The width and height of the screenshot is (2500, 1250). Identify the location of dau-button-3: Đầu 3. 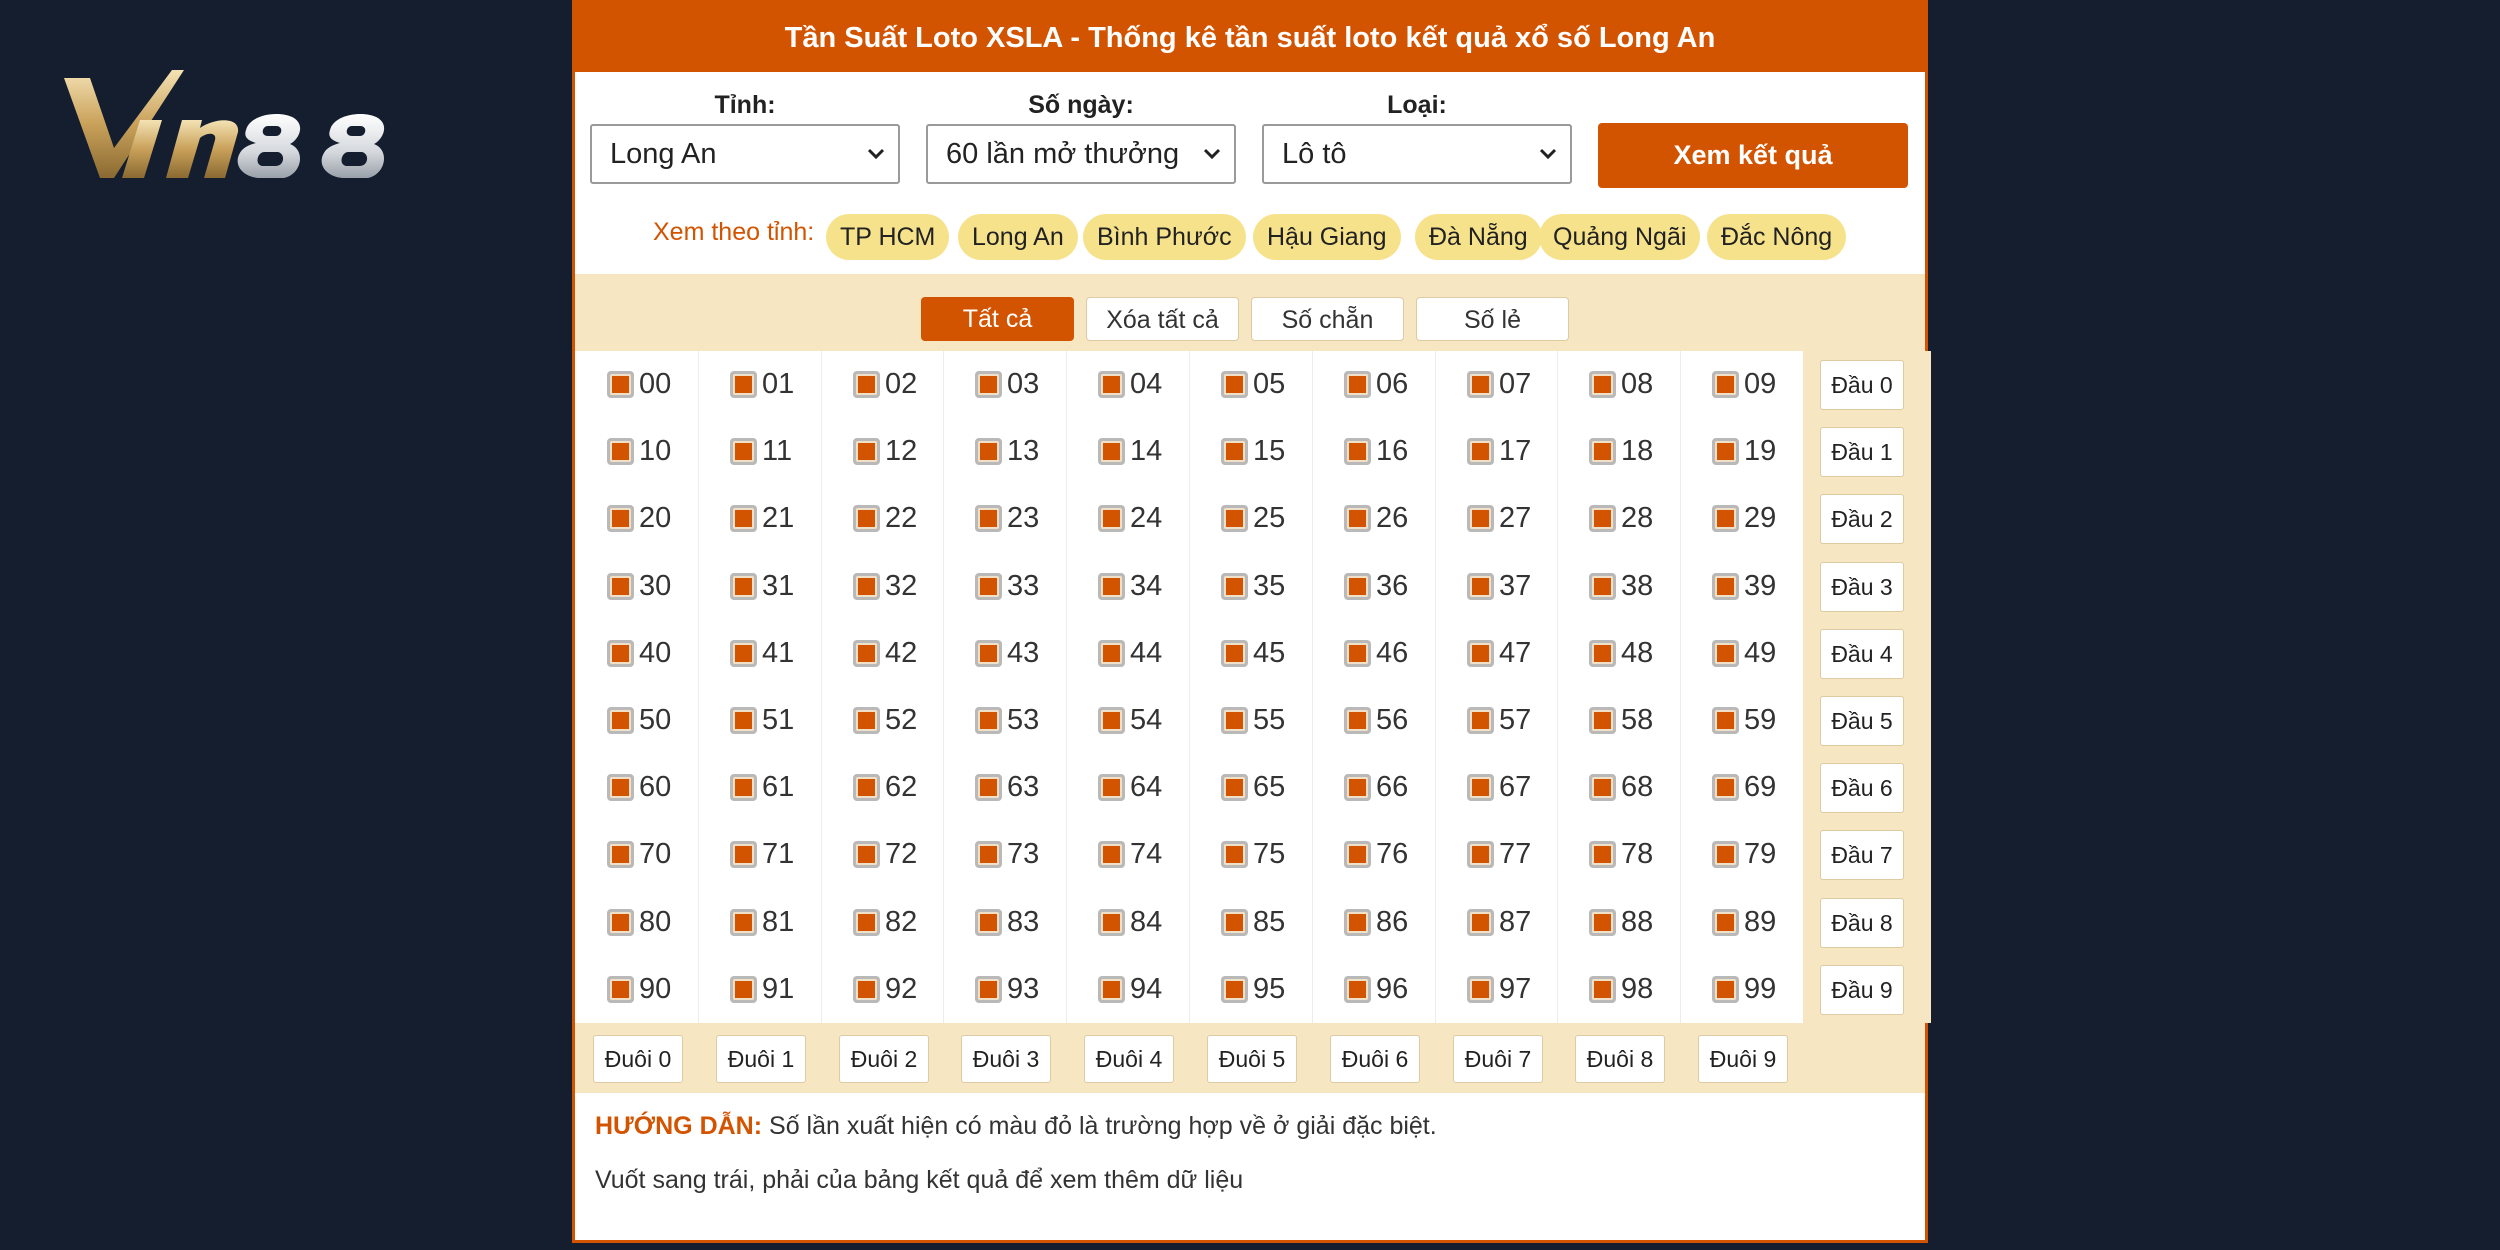
(1862, 587).